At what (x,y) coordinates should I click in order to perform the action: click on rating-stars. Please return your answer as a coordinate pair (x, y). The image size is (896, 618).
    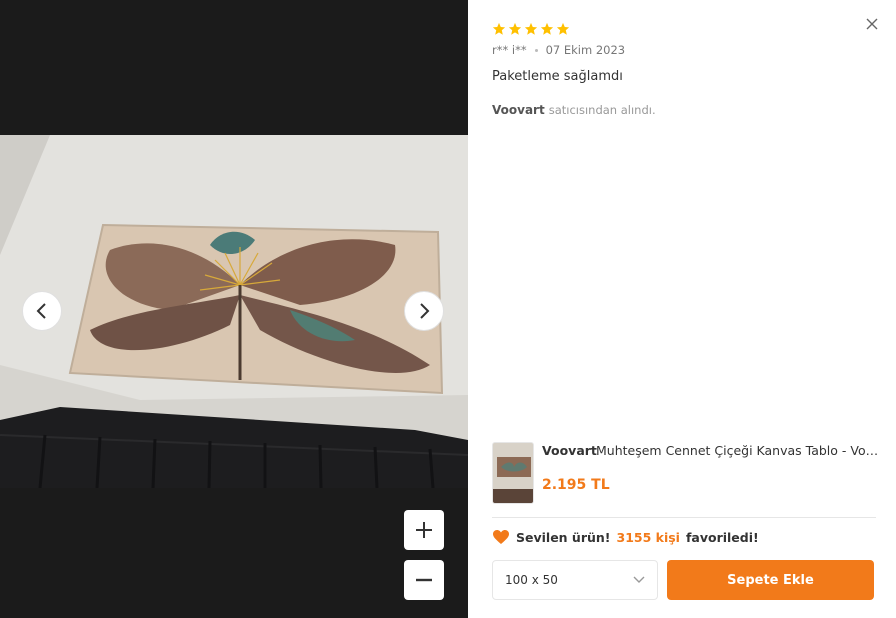
    Looking at the image, I should click on (531, 29).